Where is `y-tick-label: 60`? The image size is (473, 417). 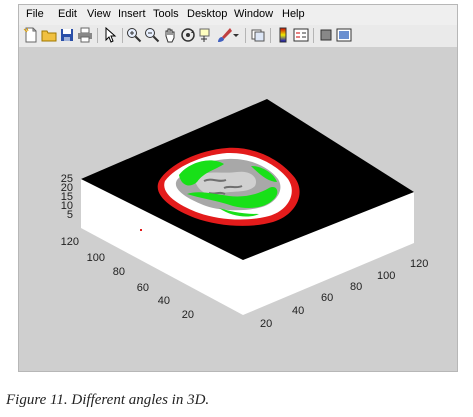 y-tick-label: 60 is located at coordinates (143, 288).